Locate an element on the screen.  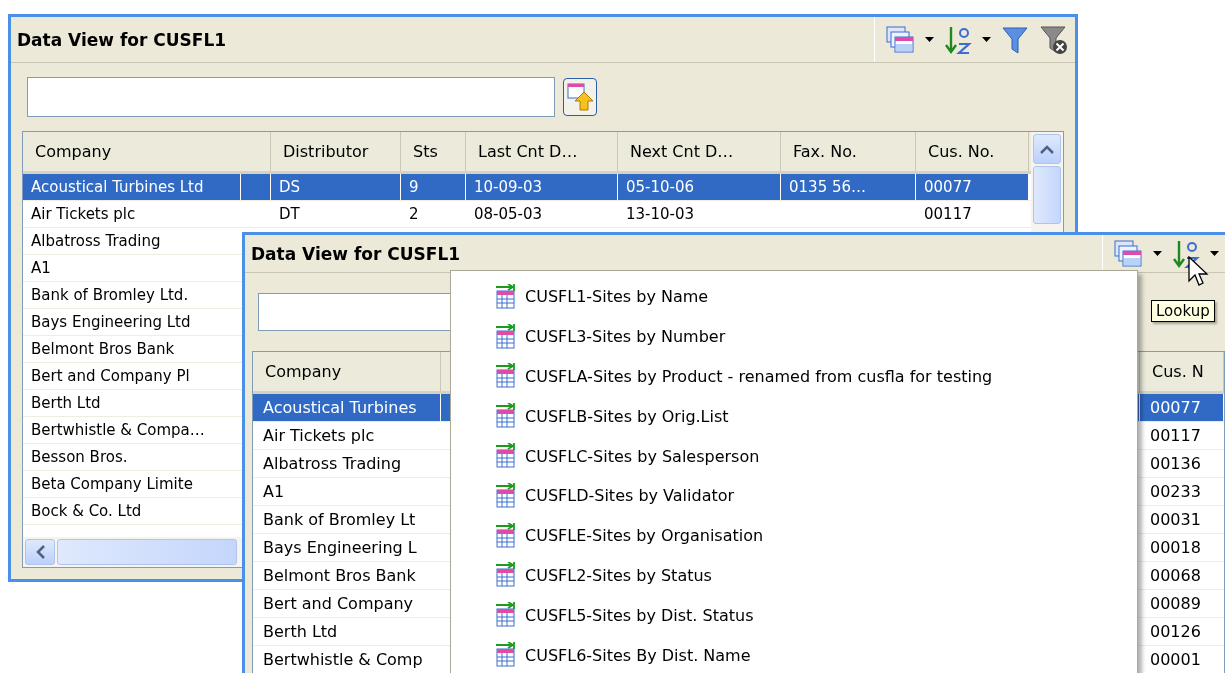
tooltip: Lookup is located at coordinates (1183, 311).